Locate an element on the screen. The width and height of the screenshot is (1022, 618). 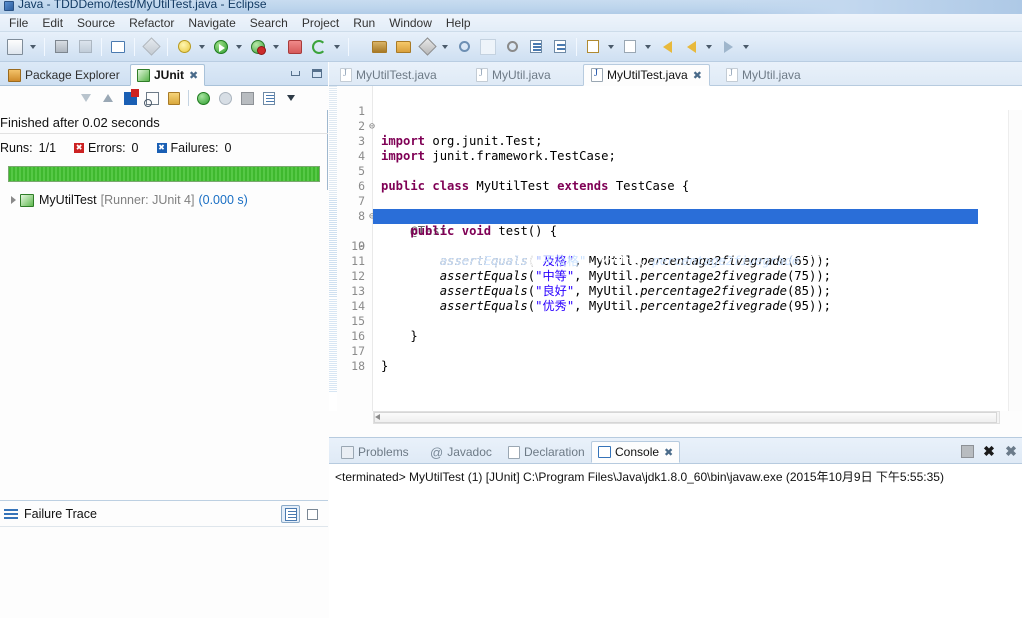
tab-junit: JUnit ✖ is located at coordinates (168, 75).